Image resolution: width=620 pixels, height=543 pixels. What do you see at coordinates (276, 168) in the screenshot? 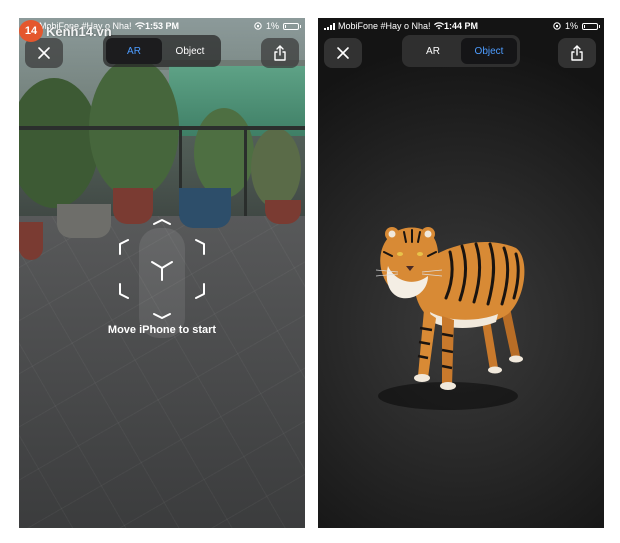
I see `camera-background-tree` at bounding box center [276, 168].